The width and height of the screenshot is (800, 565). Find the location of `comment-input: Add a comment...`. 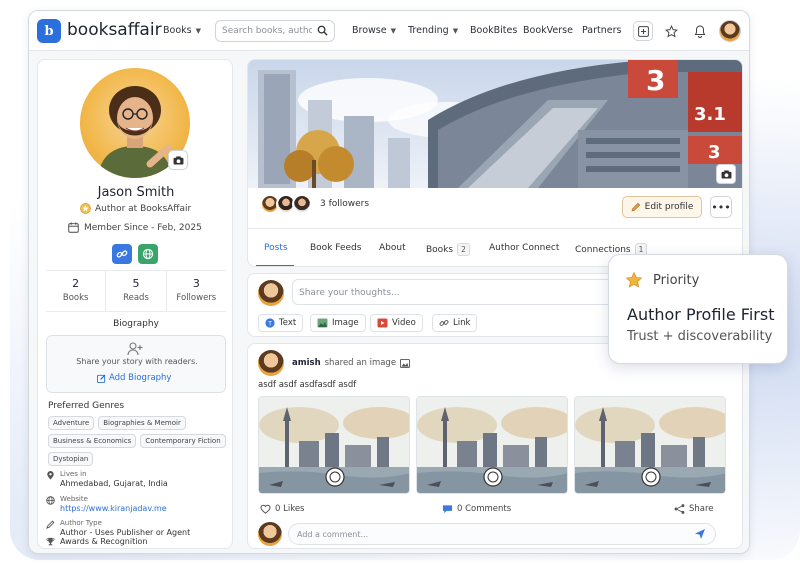

comment-input: Add a comment... is located at coordinates (502, 534).